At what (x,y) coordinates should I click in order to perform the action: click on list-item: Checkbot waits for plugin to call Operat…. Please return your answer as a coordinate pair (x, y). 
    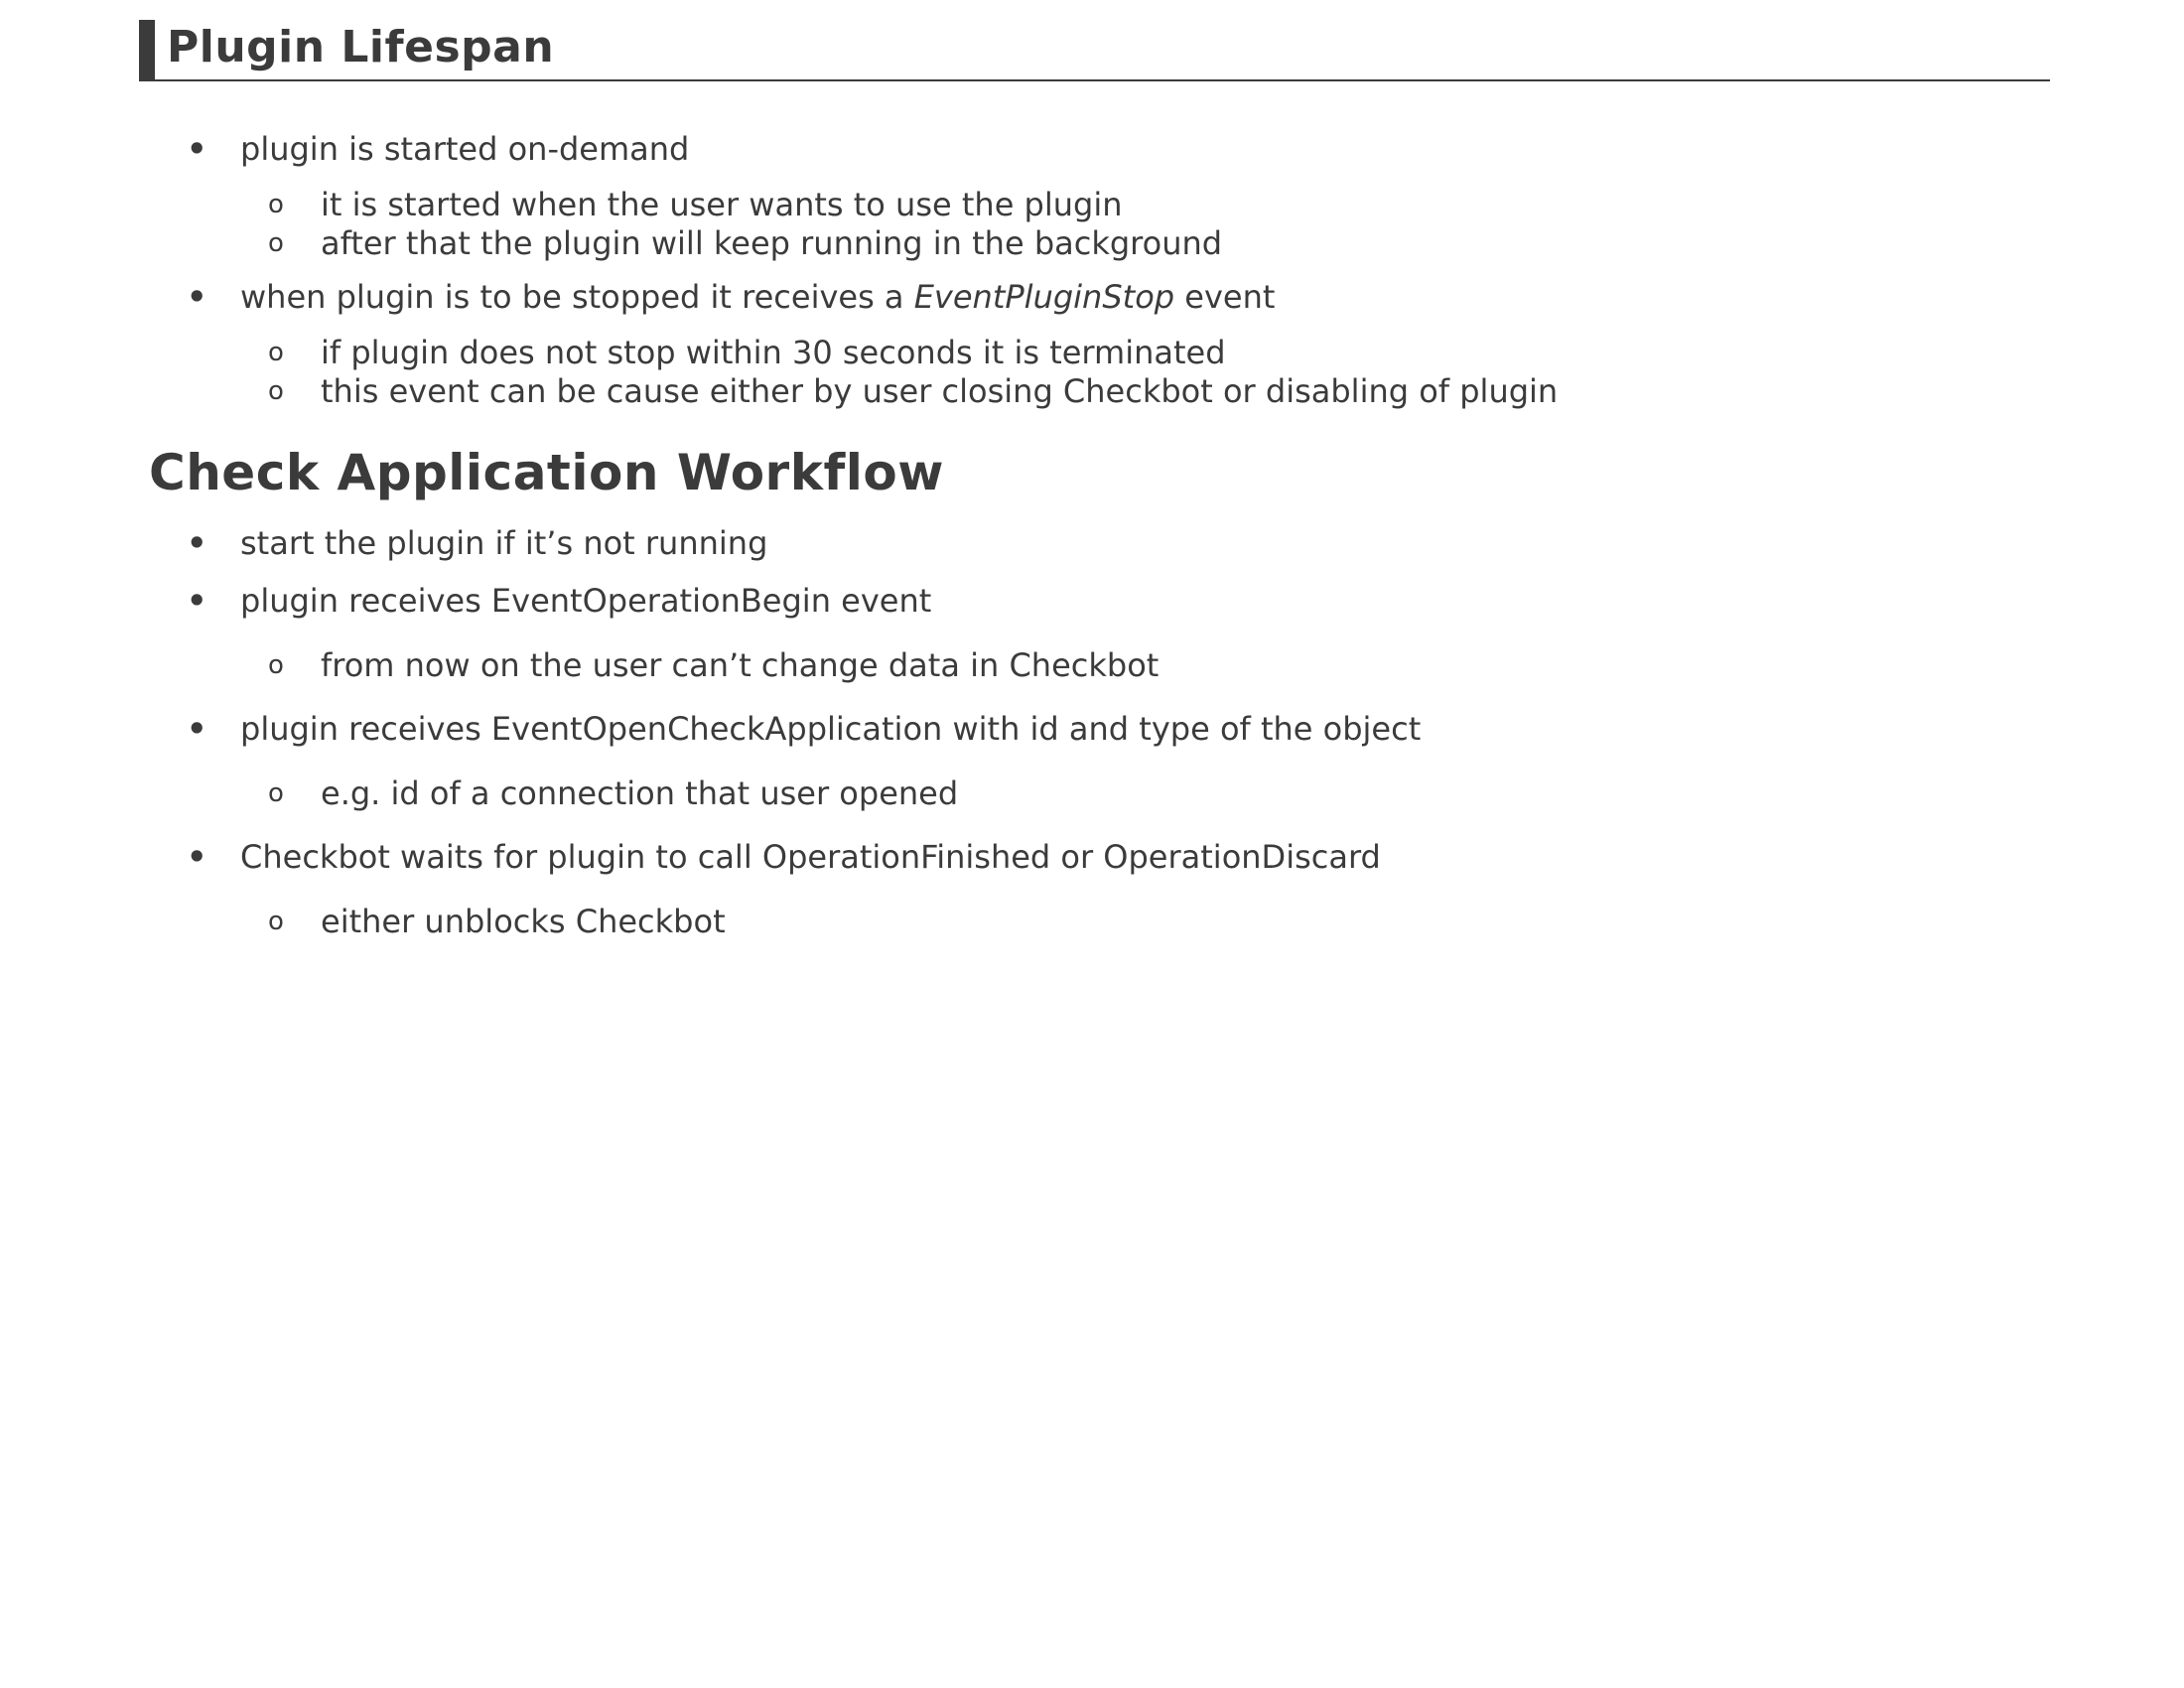
    Looking at the image, I should click on (810, 857).